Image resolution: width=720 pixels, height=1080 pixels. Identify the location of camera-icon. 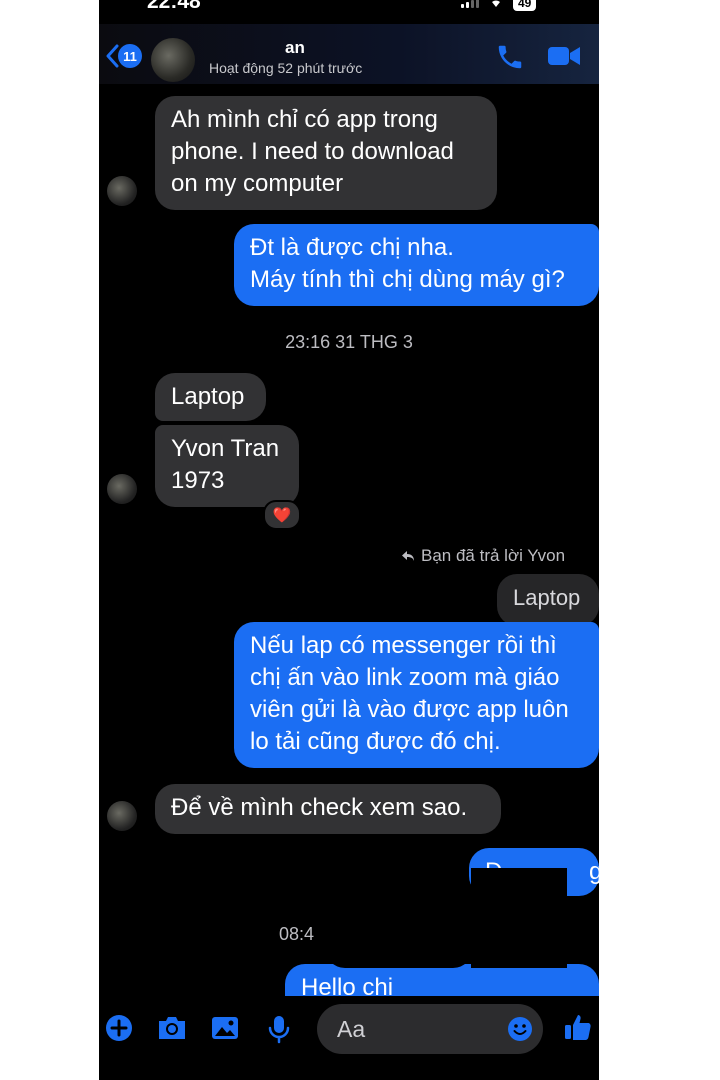
(172, 1028).